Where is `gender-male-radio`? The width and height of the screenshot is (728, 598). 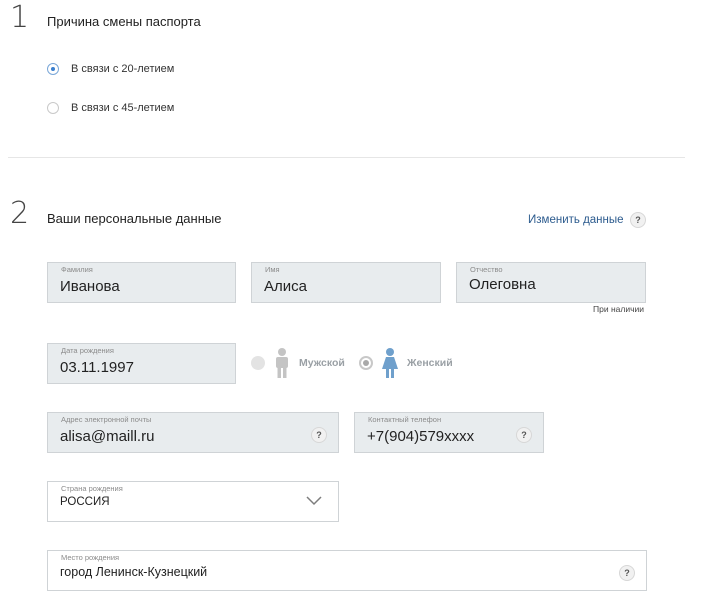
gender-male-radio is located at coordinates (258, 363).